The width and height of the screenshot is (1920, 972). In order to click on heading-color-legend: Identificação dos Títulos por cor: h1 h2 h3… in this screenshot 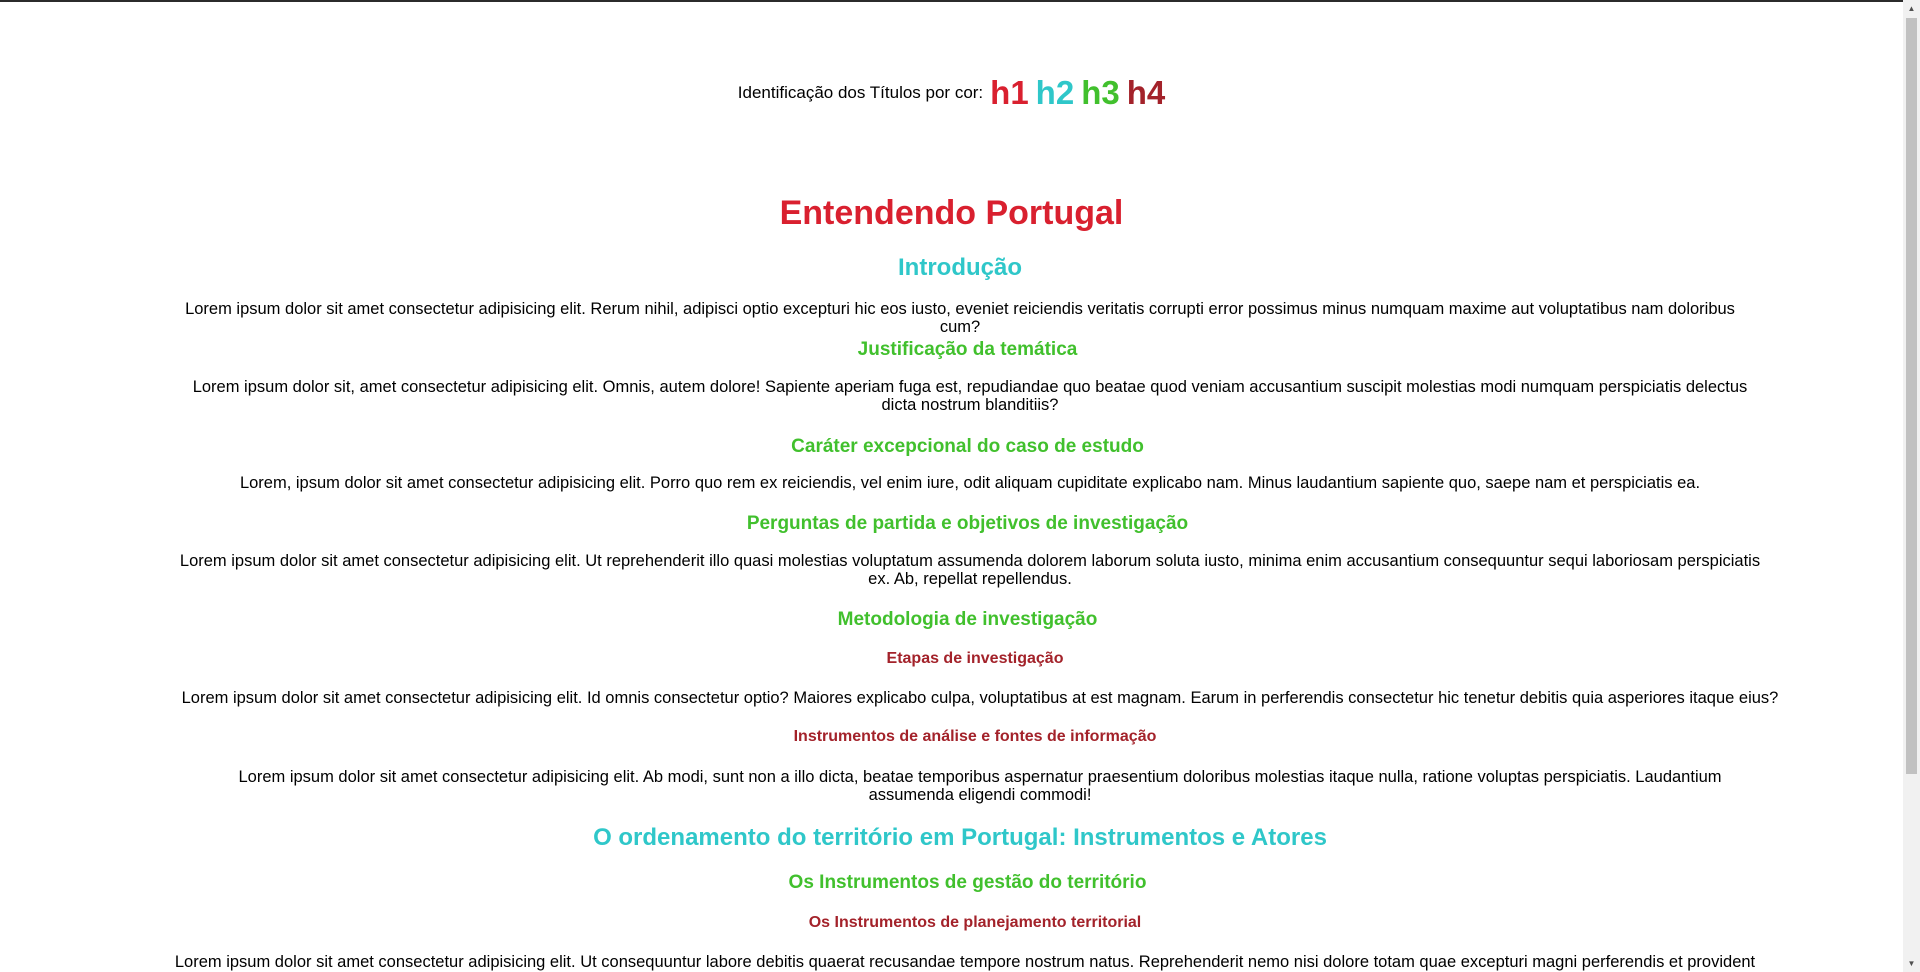, I will do `click(951, 93)`.